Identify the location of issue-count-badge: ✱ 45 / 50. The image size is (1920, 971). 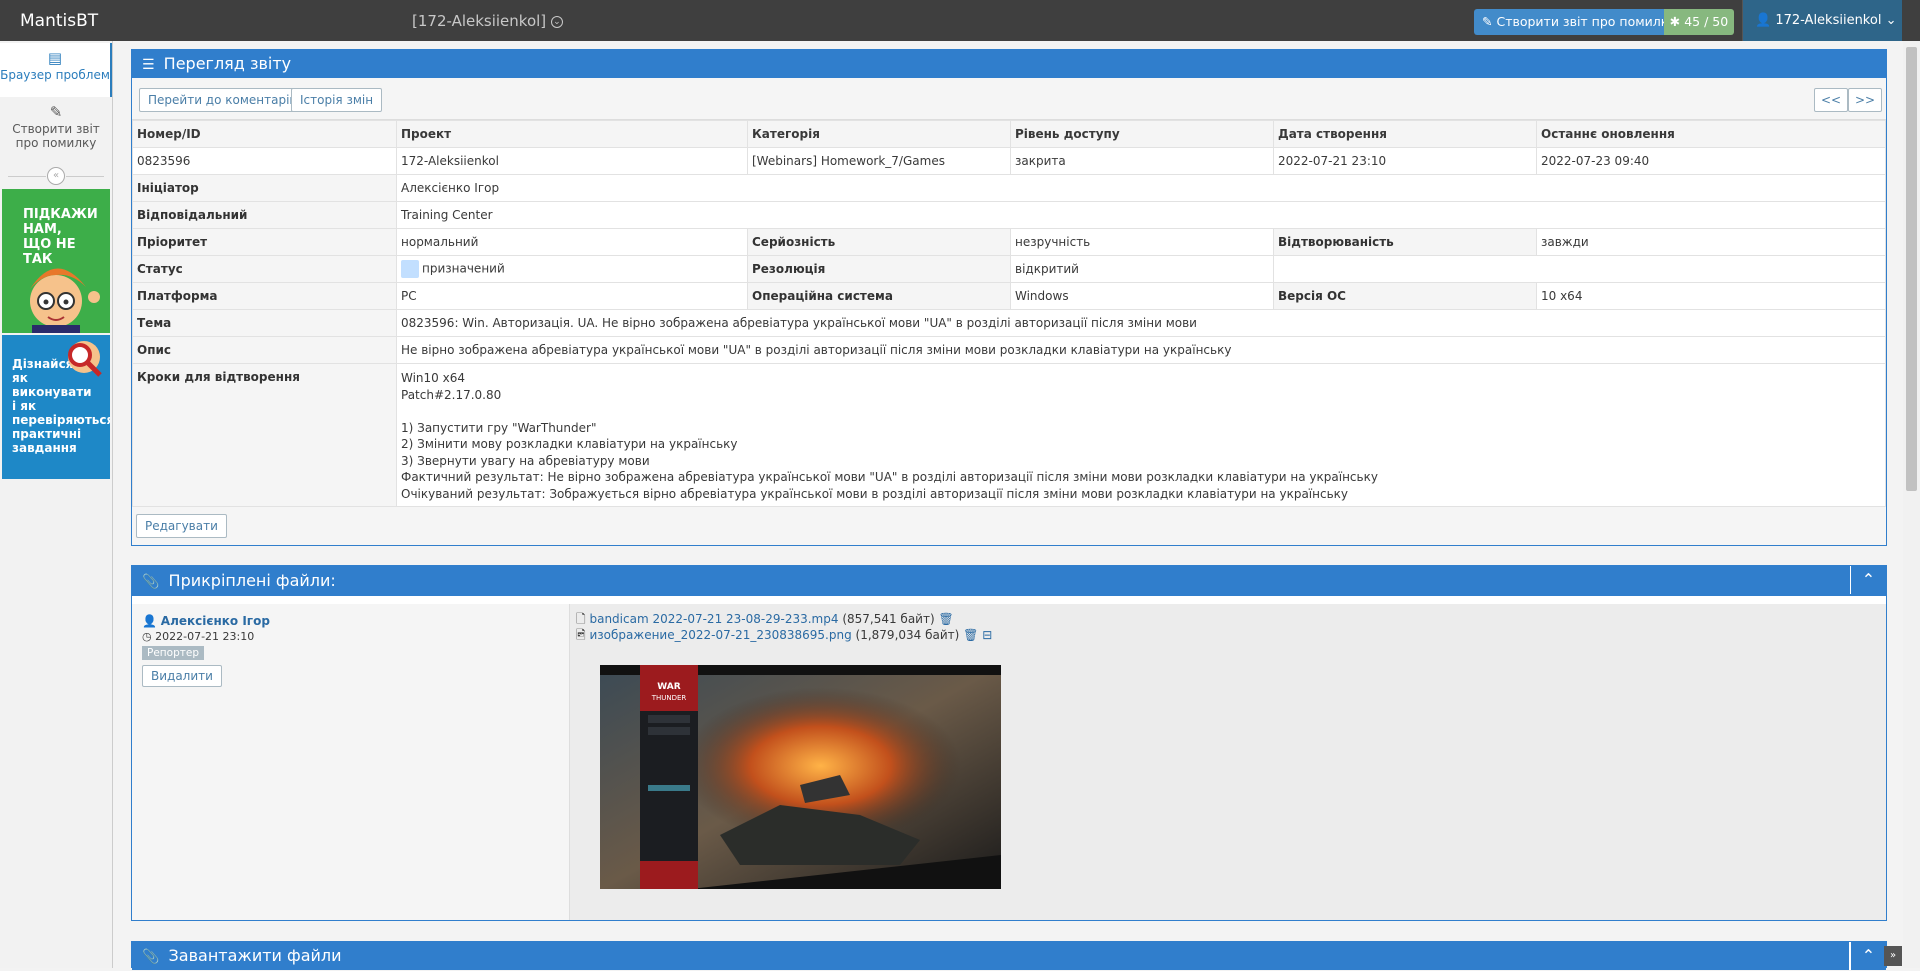
(1699, 22).